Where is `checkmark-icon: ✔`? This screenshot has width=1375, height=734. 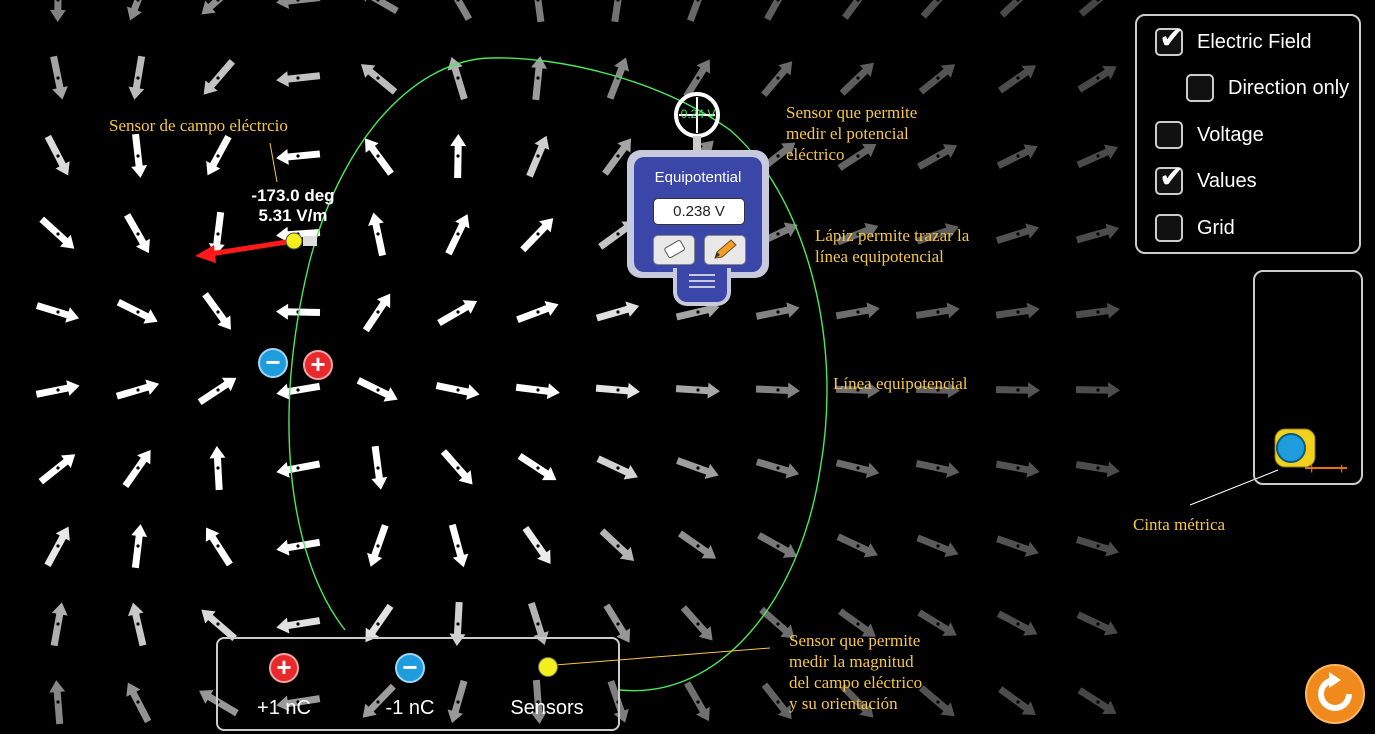 checkmark-icon: ✔ is located at coordinates (1172, 177).